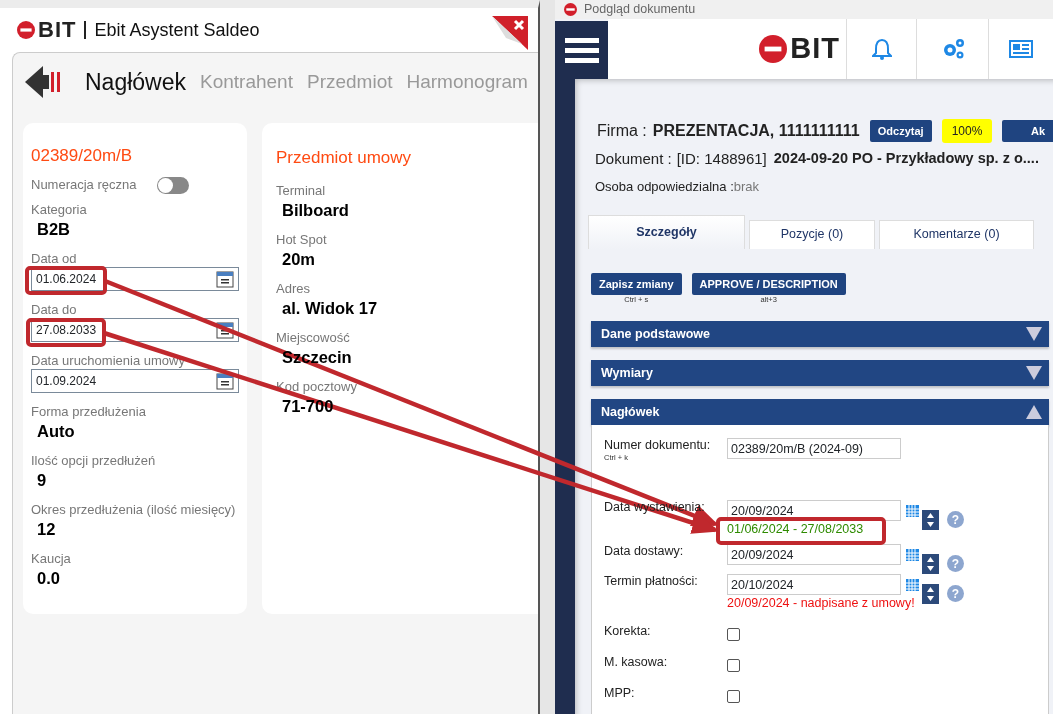 The width and height of the screenshot is (1053, 714). What do you see at coordinates (301, 190) in the screenshot?
I see `field-label: Terminal` at bounding box center [301, 190].